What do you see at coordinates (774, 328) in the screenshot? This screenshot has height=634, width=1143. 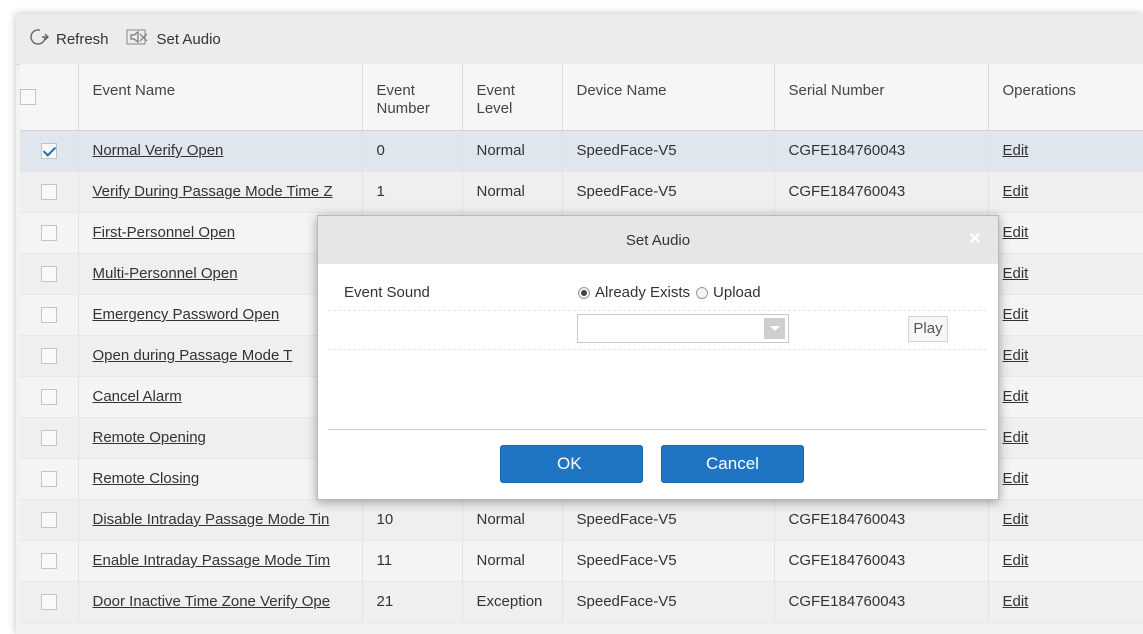 I see `chevron-down-icon` at bounding box center [774, 328].